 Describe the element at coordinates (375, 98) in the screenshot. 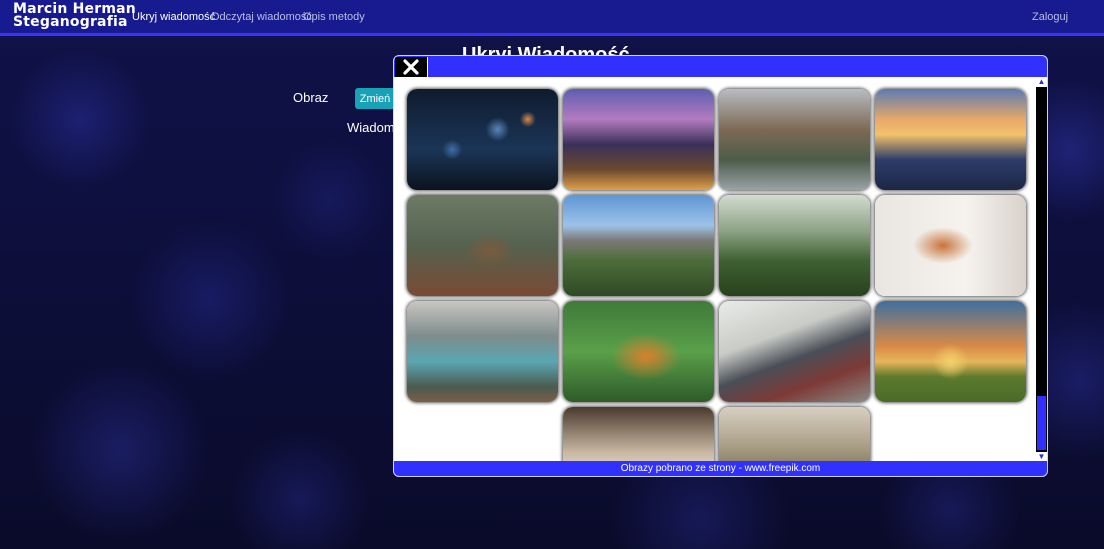

I see `change-image-button: Zmień` at that location.